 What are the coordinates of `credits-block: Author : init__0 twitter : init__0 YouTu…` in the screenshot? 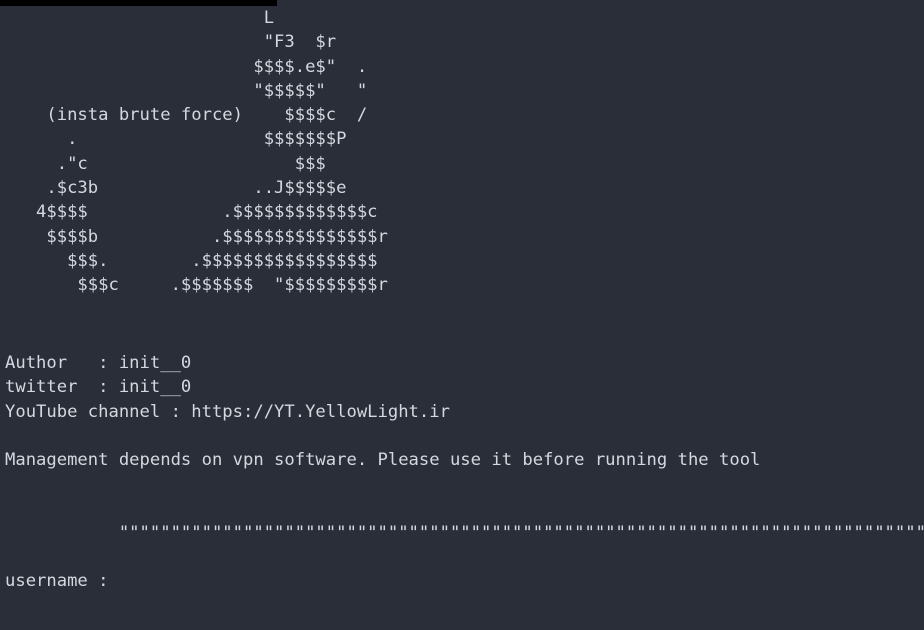 It's located at (227, 387).